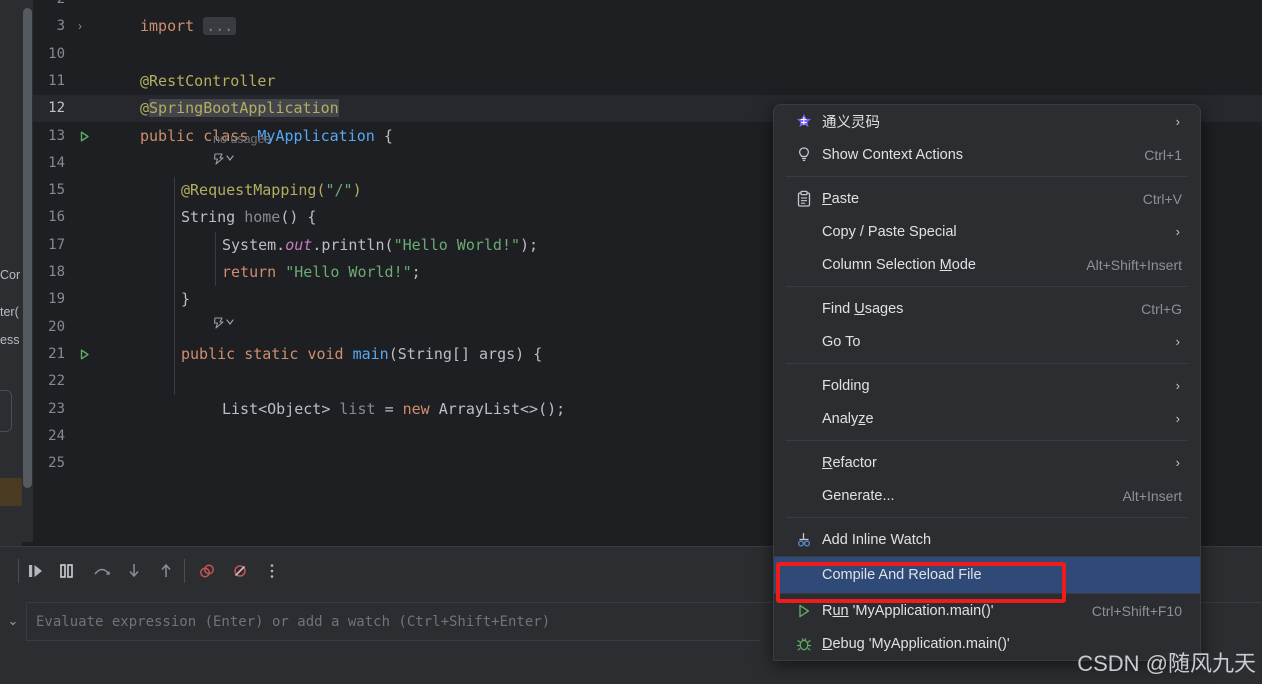  I want to click on menu-item-: 通义灵码 ›, so click(987, 121).